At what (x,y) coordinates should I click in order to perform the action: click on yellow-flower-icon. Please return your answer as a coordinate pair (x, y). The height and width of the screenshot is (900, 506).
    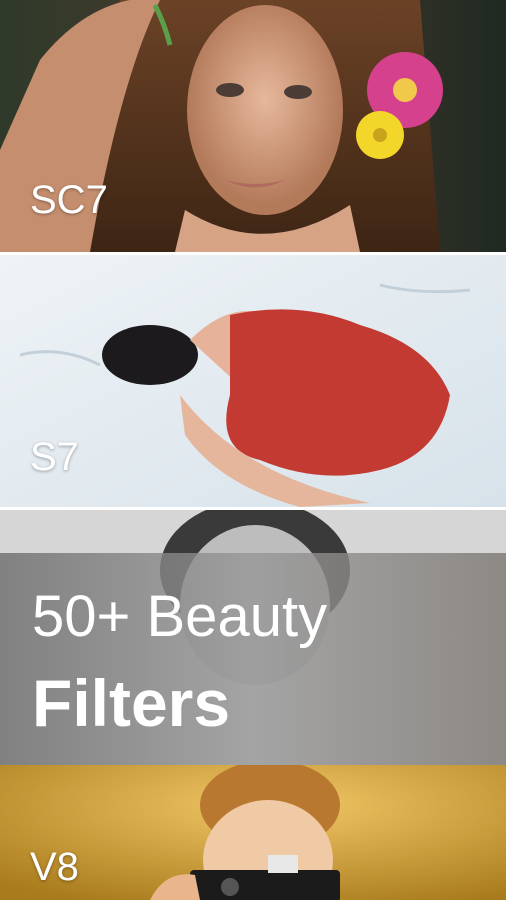
    Looking at the image, I should click on (380, 135).